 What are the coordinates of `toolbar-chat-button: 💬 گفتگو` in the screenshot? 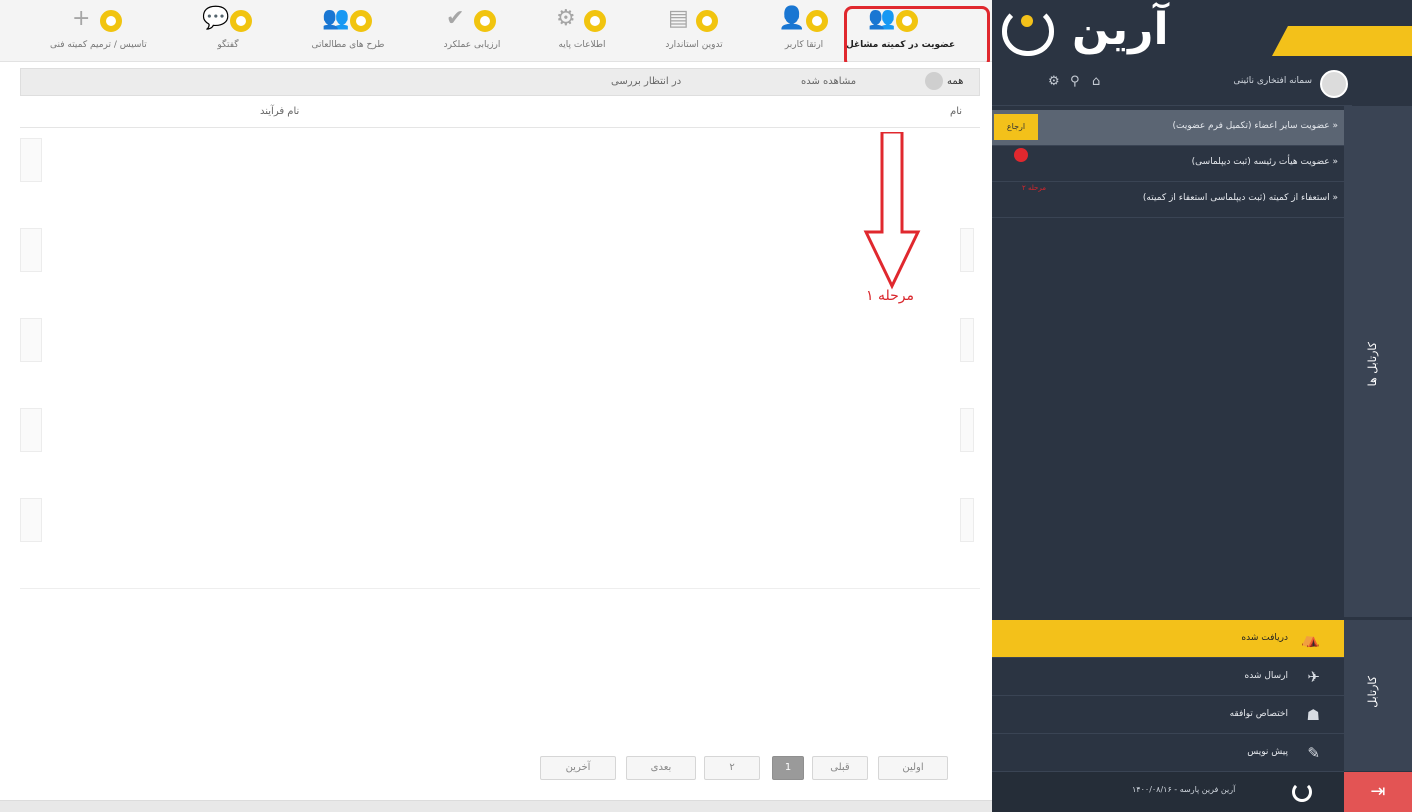 It's located at (228, 31).